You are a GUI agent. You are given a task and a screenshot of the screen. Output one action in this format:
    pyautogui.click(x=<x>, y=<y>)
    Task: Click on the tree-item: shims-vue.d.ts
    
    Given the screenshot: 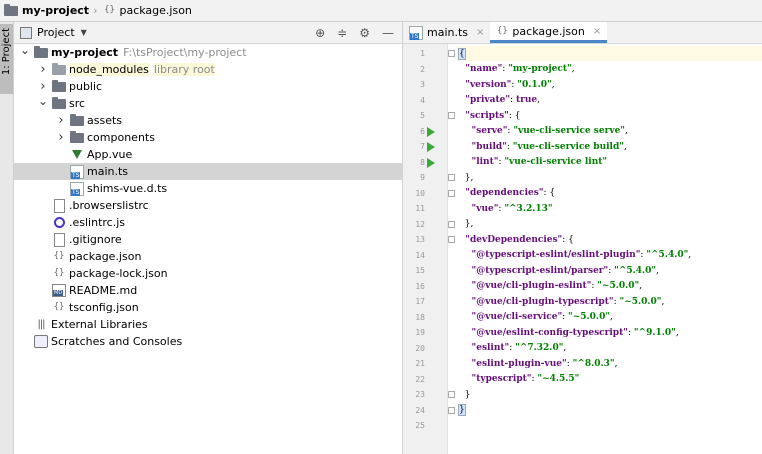 What is the action you would take?
    pyautogui.click(x=229, y=188)
    